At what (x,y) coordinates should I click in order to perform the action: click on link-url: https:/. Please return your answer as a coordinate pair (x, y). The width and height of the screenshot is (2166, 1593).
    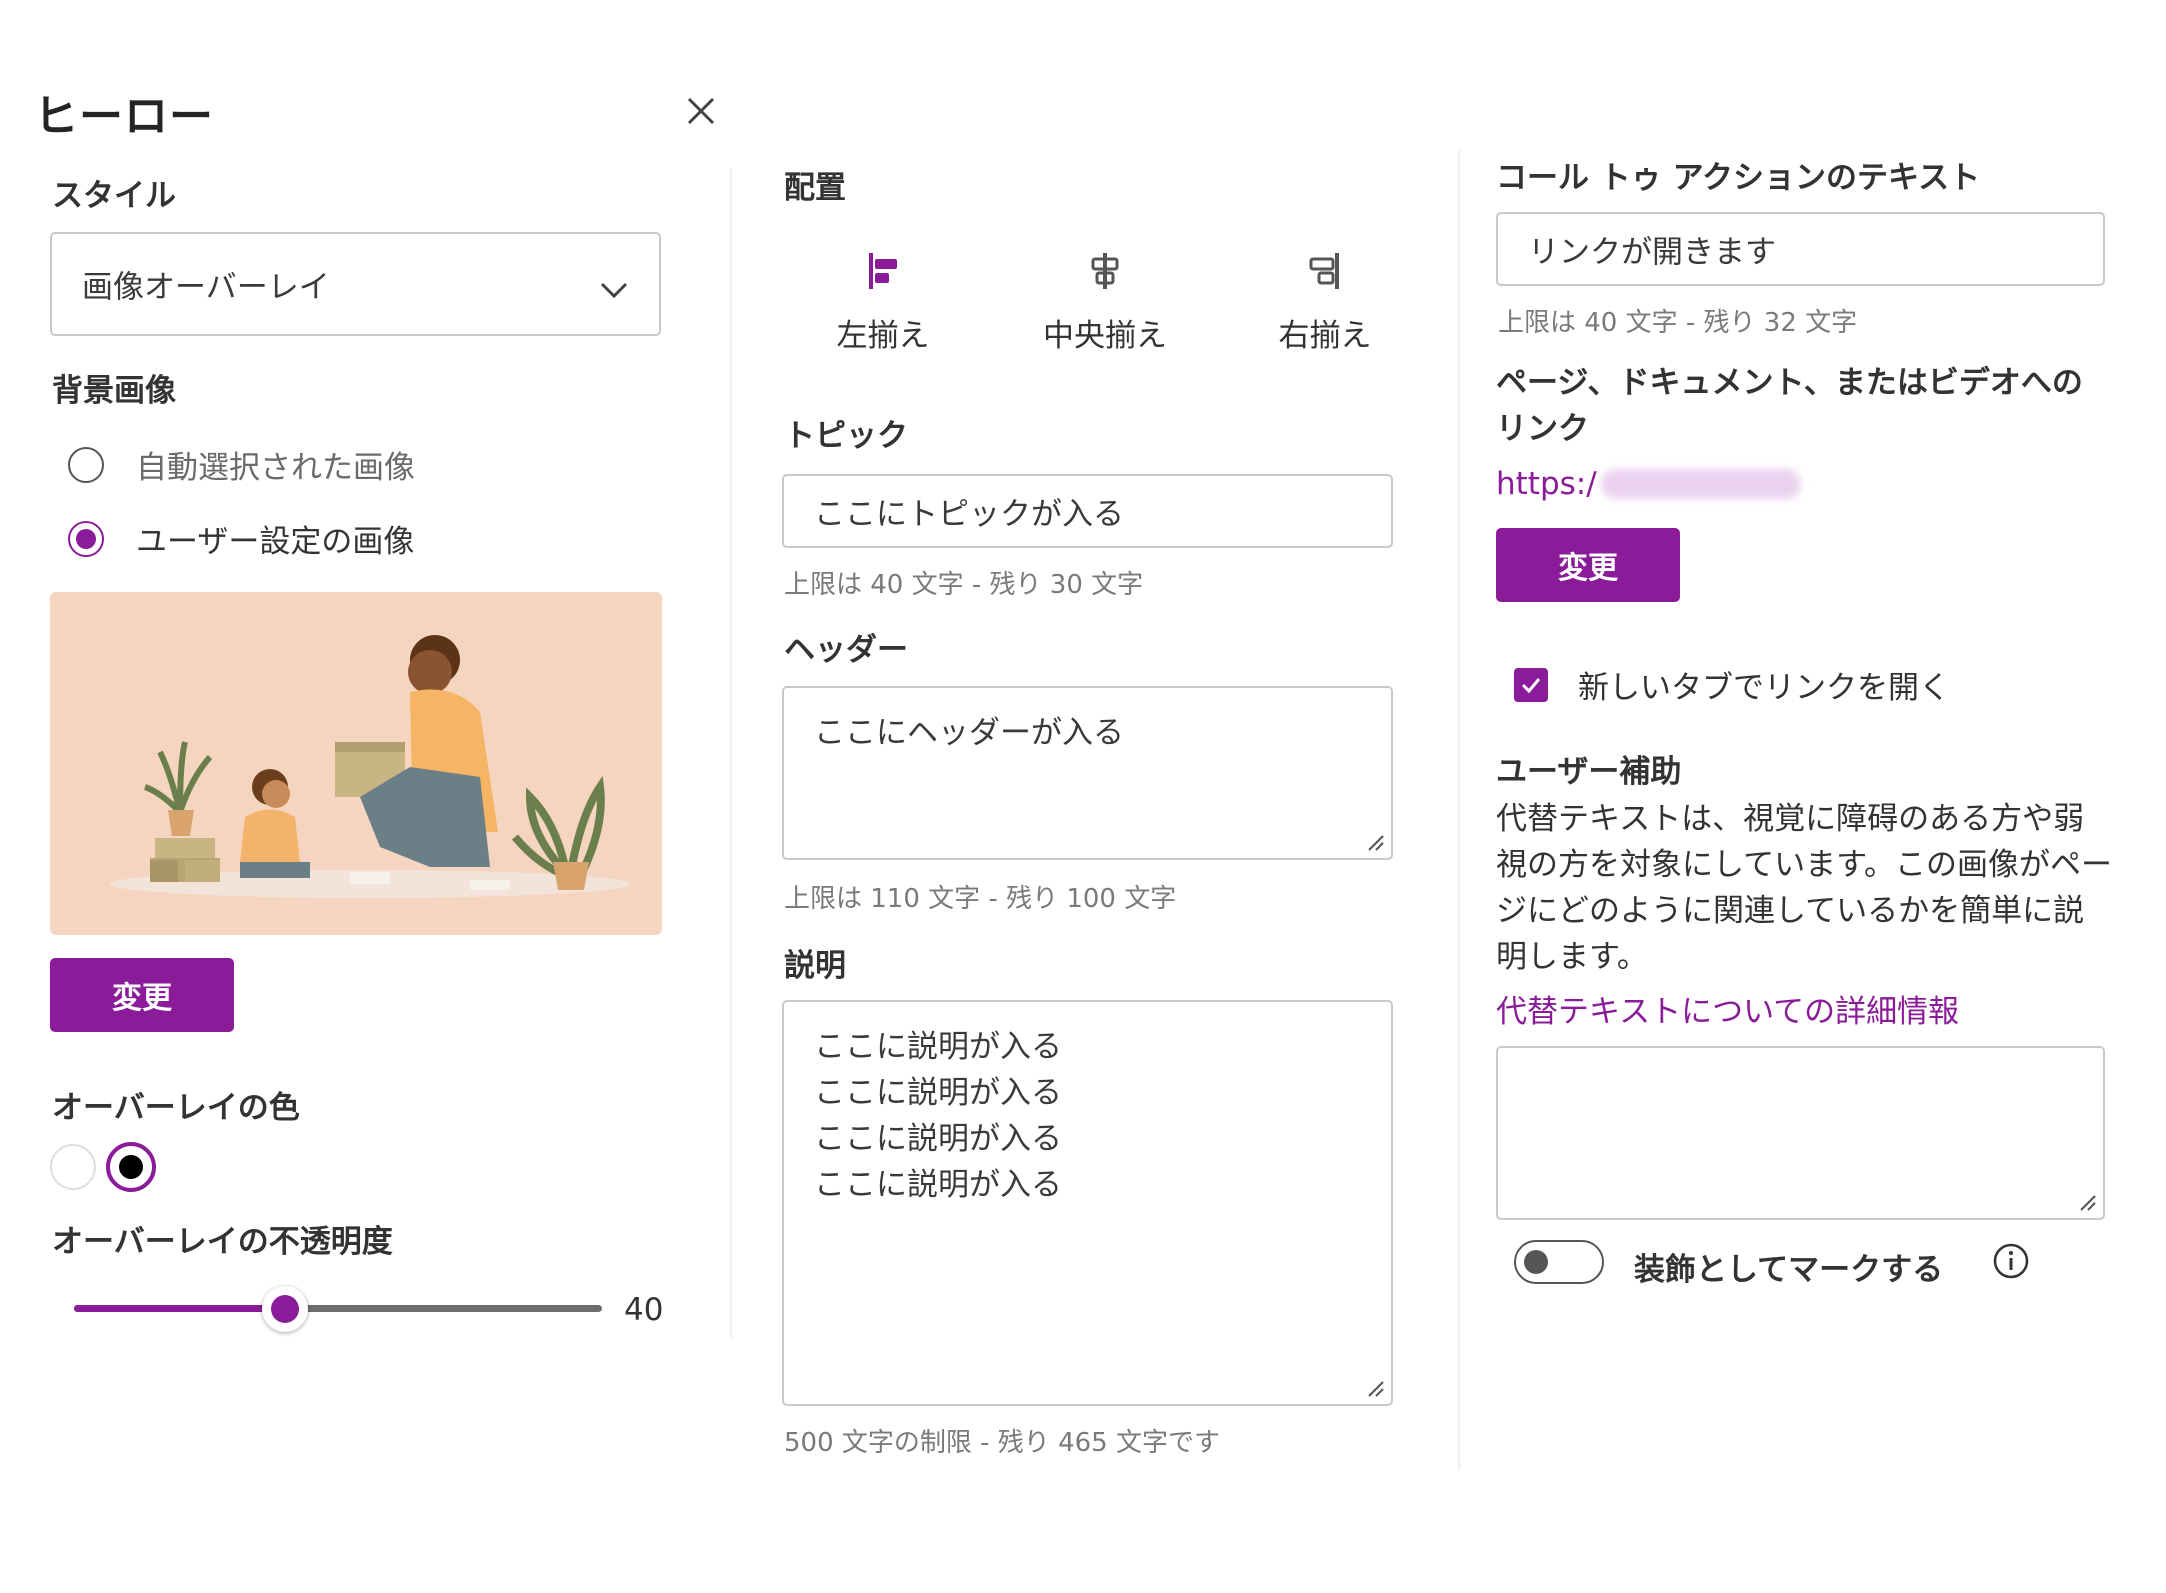
    Looking at the image, I should click on (1648, 484).